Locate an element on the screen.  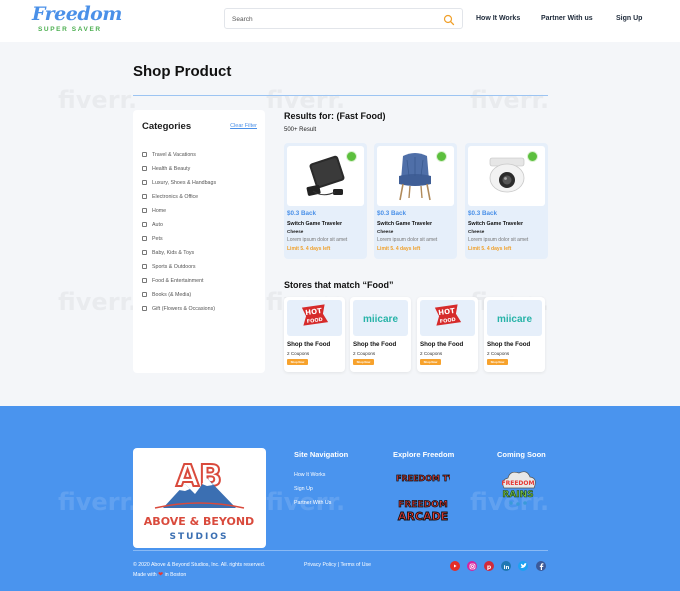
category-item: Baby, Kids & Toys is located at coordinates (168, 250).